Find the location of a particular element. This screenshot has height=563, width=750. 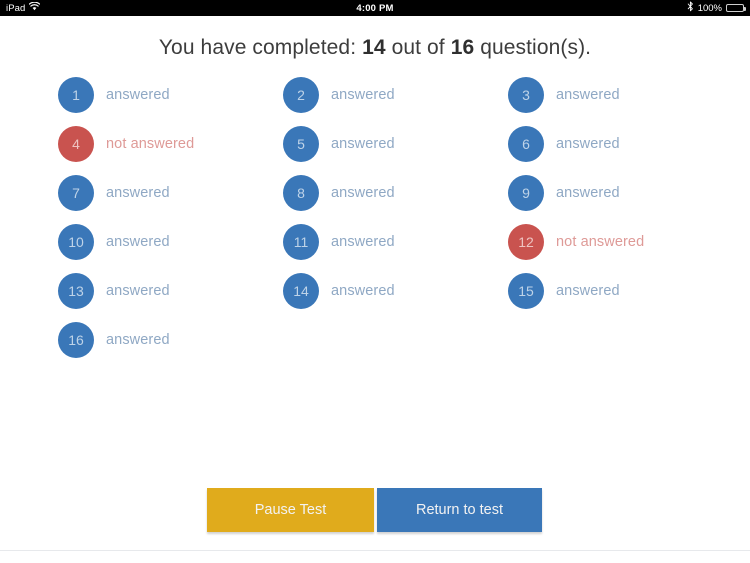

question-item: 3 answered is located at coordinates (620, 94).